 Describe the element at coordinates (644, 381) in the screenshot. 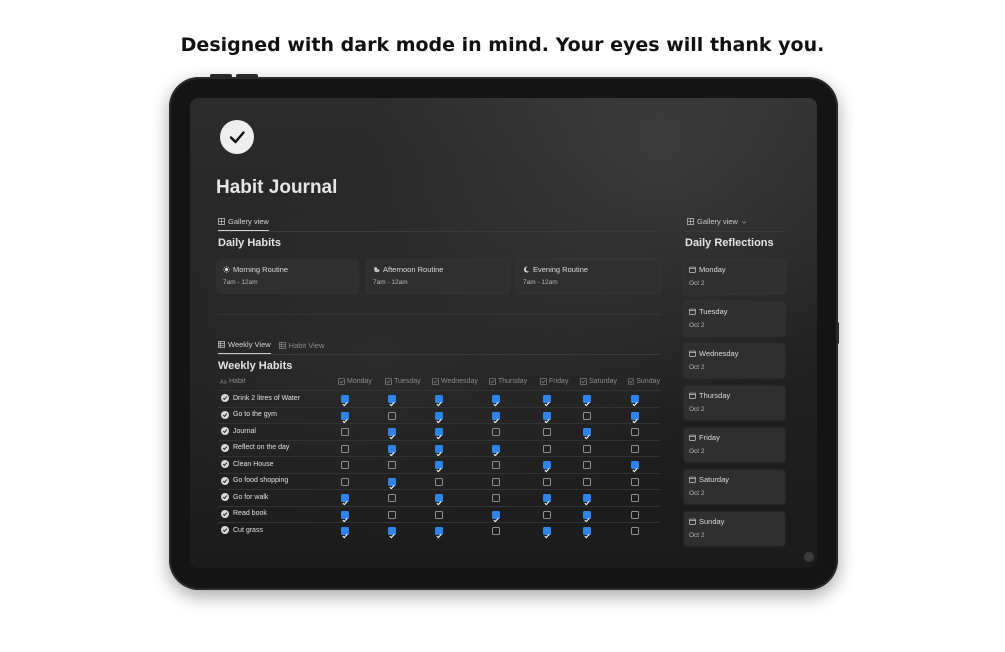

I see `column-header-day: Sunday` at that location.